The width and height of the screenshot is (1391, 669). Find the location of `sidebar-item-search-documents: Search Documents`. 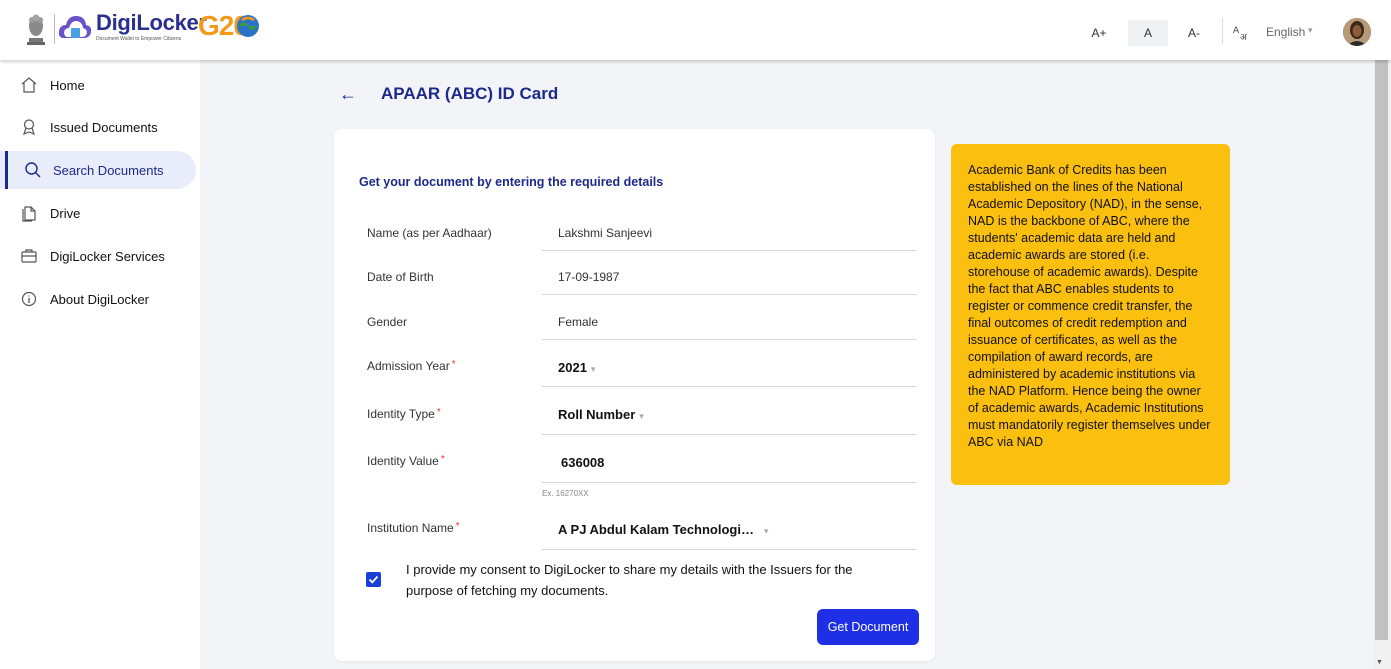

sidebar-item-search-documents: Search Documents is located at coordinates (98, 170).